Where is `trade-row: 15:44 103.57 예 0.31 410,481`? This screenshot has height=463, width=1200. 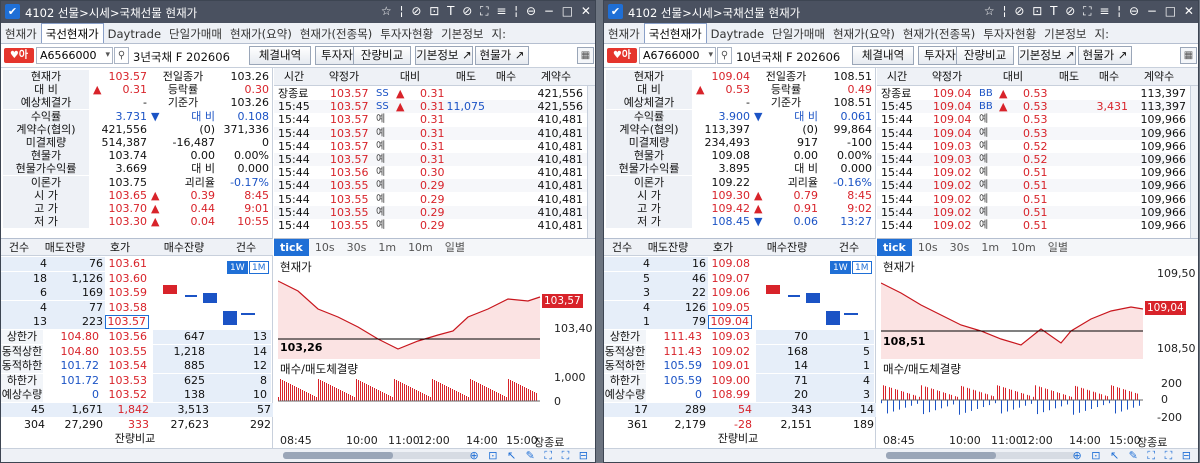 trade-row: 15:44 103.57 예 0.31 410,481 is located at coordinates (434, 133).